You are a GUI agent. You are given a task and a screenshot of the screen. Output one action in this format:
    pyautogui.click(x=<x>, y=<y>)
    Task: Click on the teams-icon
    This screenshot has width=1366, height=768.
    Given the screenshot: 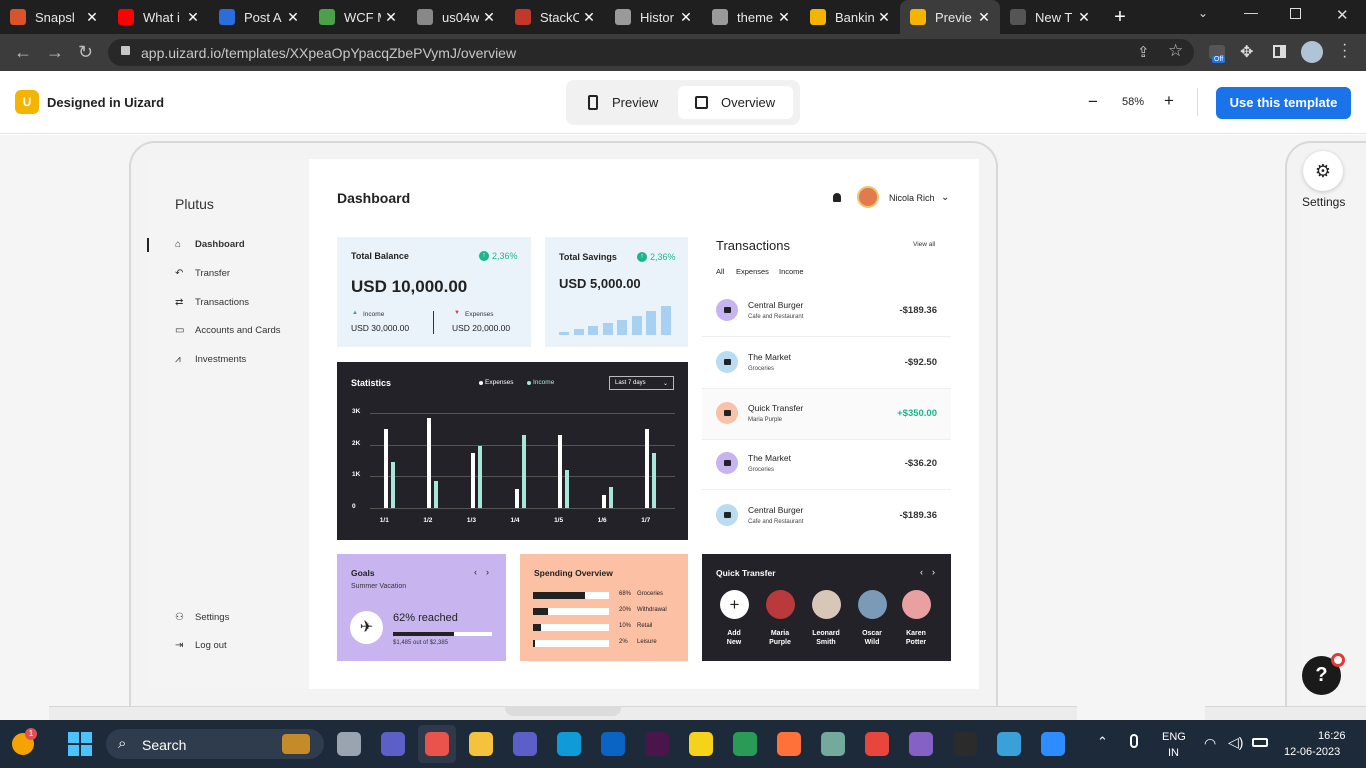 What is the action you would take?
    pyautogui.click(x=525, y=744)
    